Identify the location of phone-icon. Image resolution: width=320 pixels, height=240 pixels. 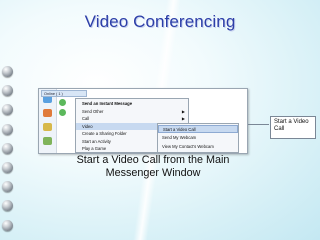
(47, 141).